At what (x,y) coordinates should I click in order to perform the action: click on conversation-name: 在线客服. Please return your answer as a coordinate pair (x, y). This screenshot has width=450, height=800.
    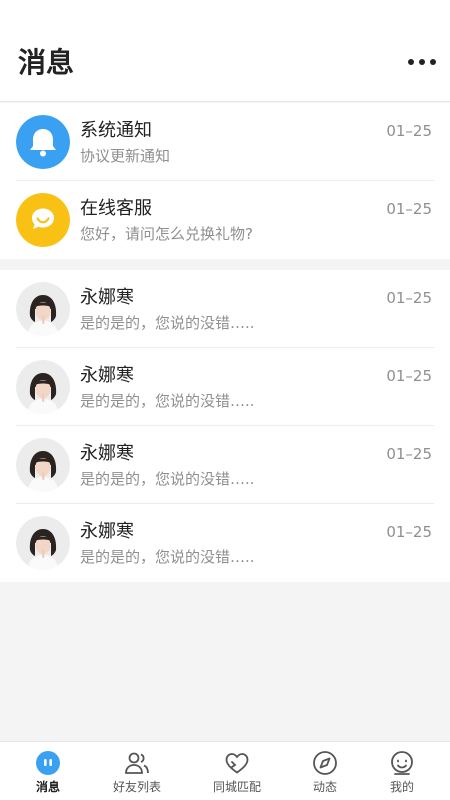
    Looking at the image, I should click on (116, 208).